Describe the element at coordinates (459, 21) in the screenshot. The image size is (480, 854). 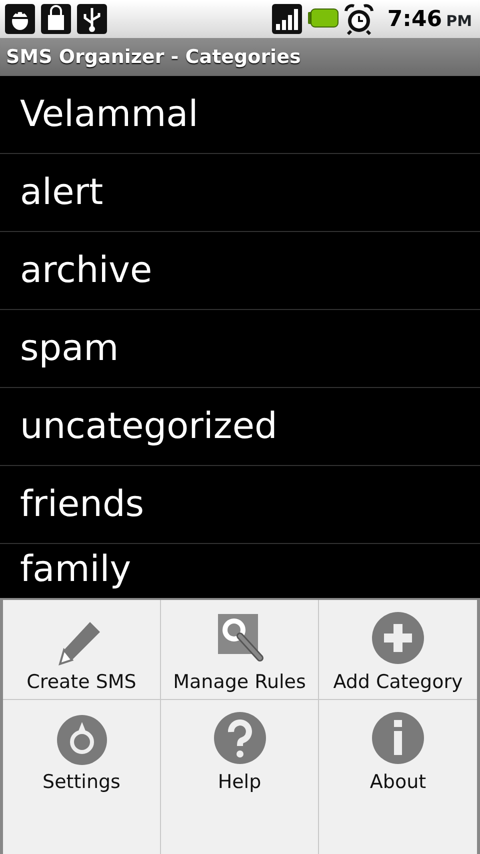
I see `clock-period: PM` at that location.